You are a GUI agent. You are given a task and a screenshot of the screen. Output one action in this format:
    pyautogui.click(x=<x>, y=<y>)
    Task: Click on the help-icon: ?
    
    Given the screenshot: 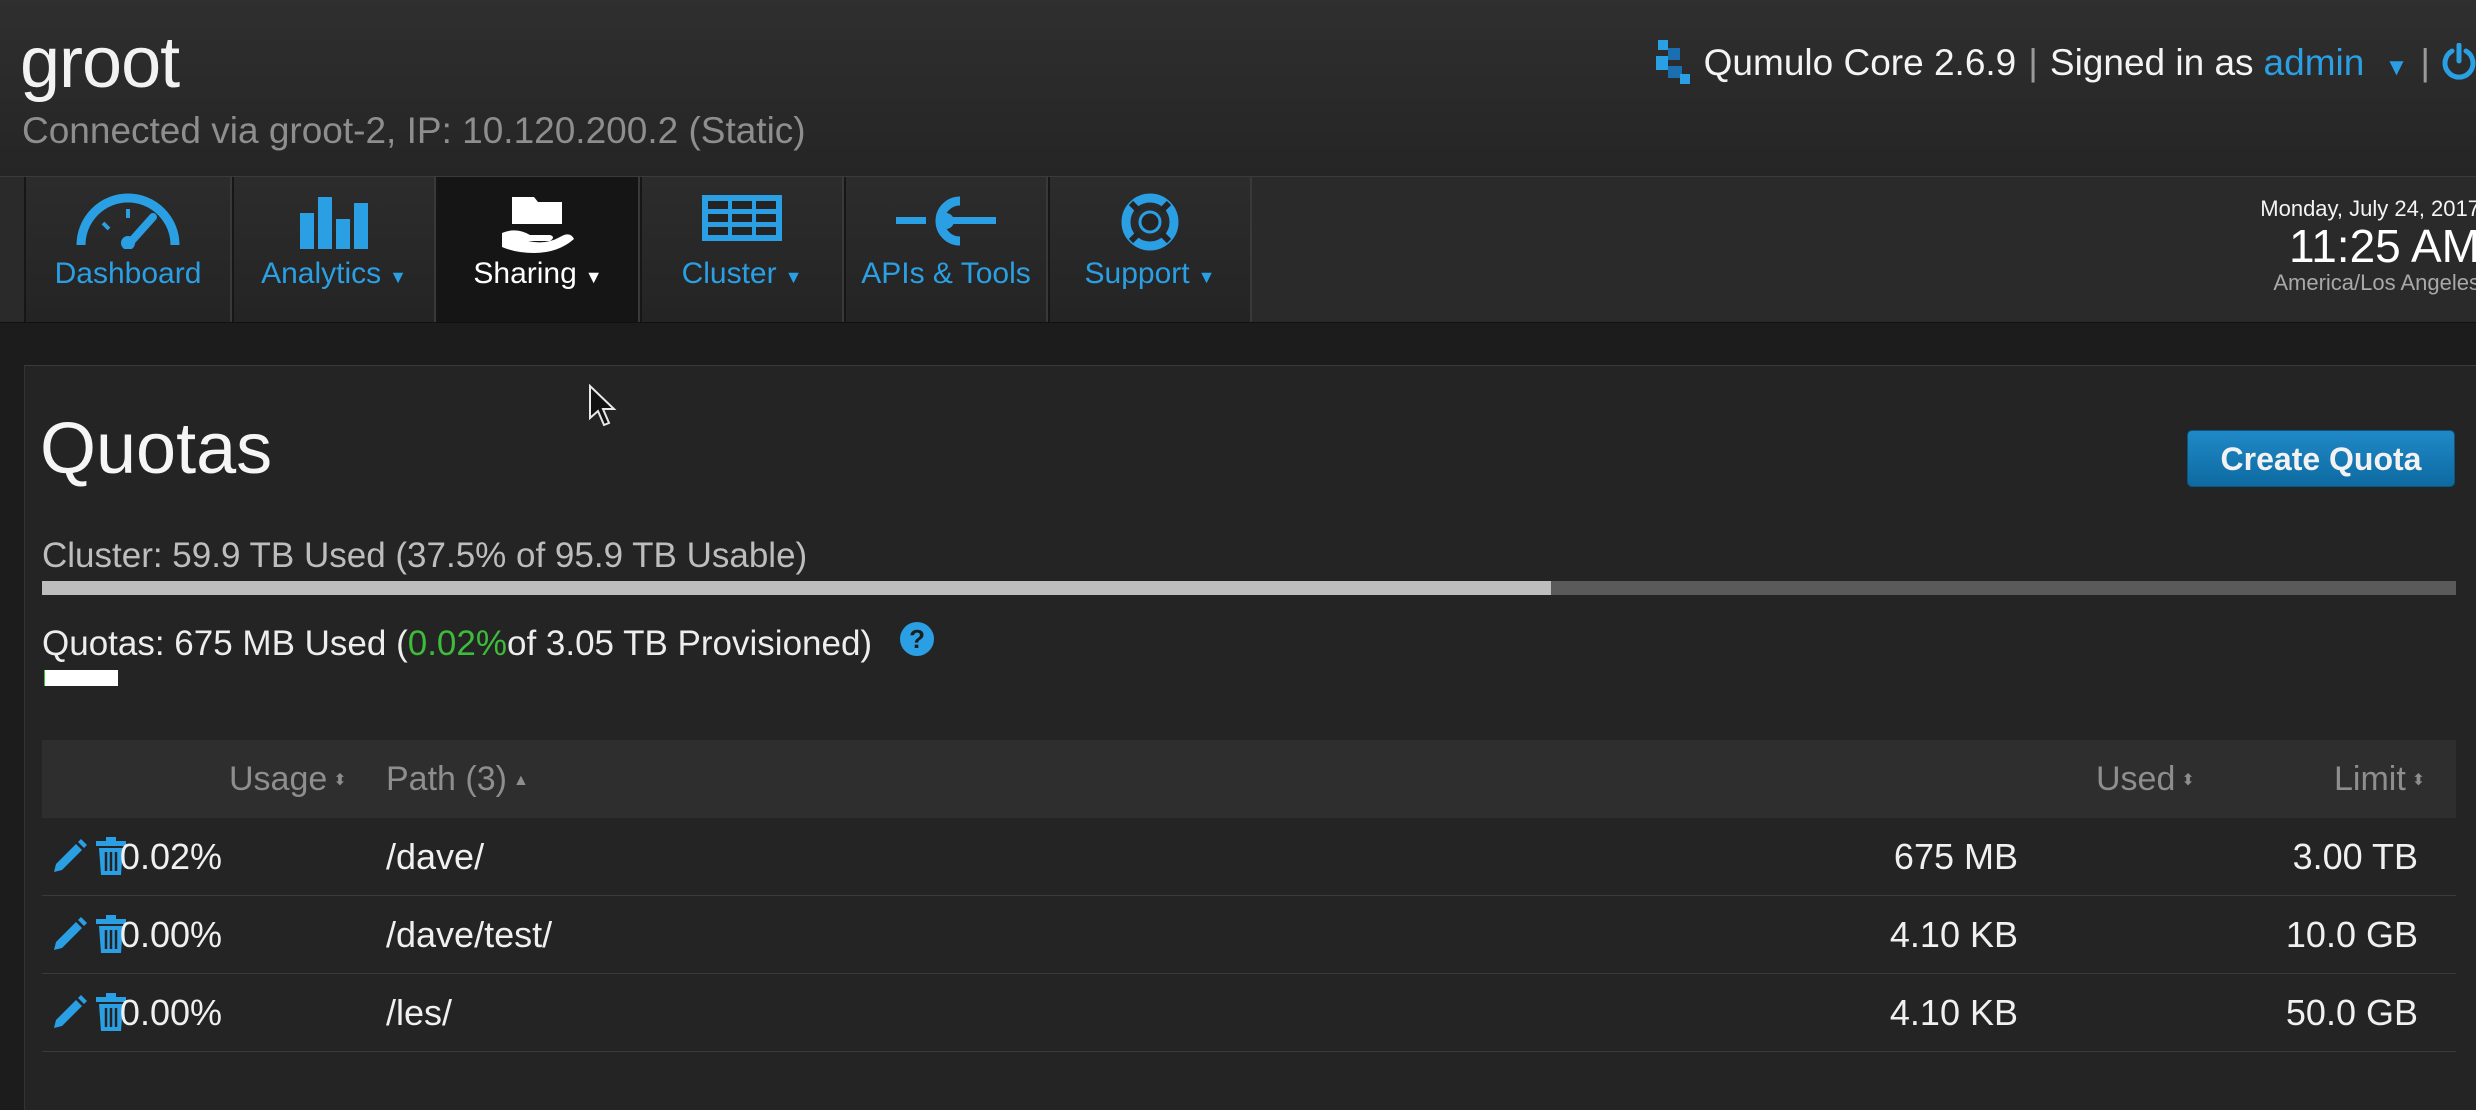 What is the action you would take?
    pyautogui.click(x=917, y=639)
    